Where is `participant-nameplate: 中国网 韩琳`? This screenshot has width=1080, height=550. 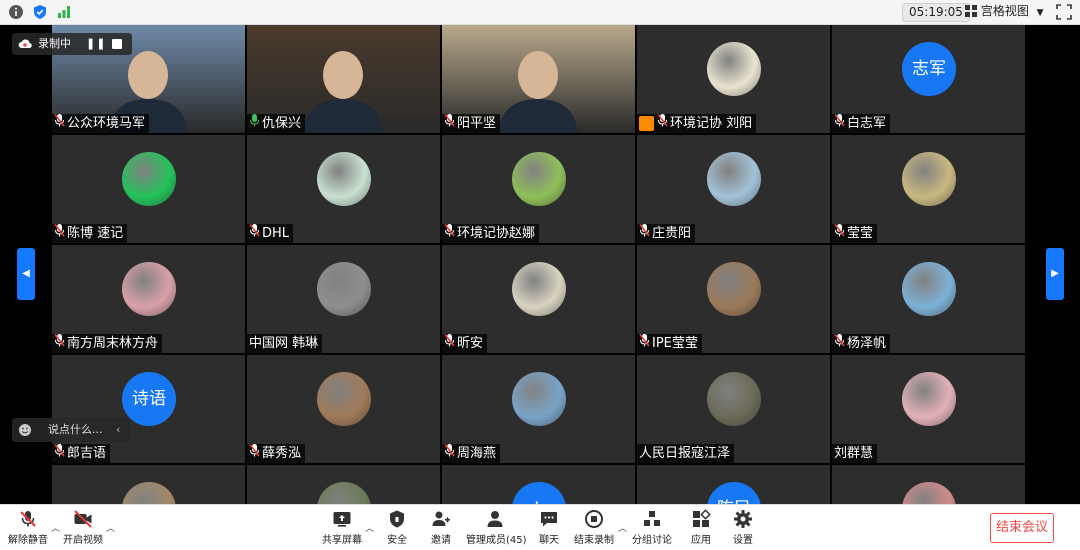 participant-nameplate: 中国网 韩琳 is located at coordinates (285, 343).